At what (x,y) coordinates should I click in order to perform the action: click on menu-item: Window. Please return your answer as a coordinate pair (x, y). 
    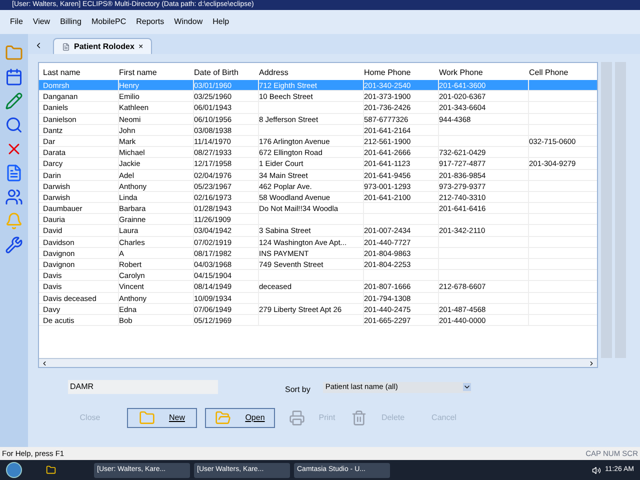
    Looking at the image, I should click on (188, 22).